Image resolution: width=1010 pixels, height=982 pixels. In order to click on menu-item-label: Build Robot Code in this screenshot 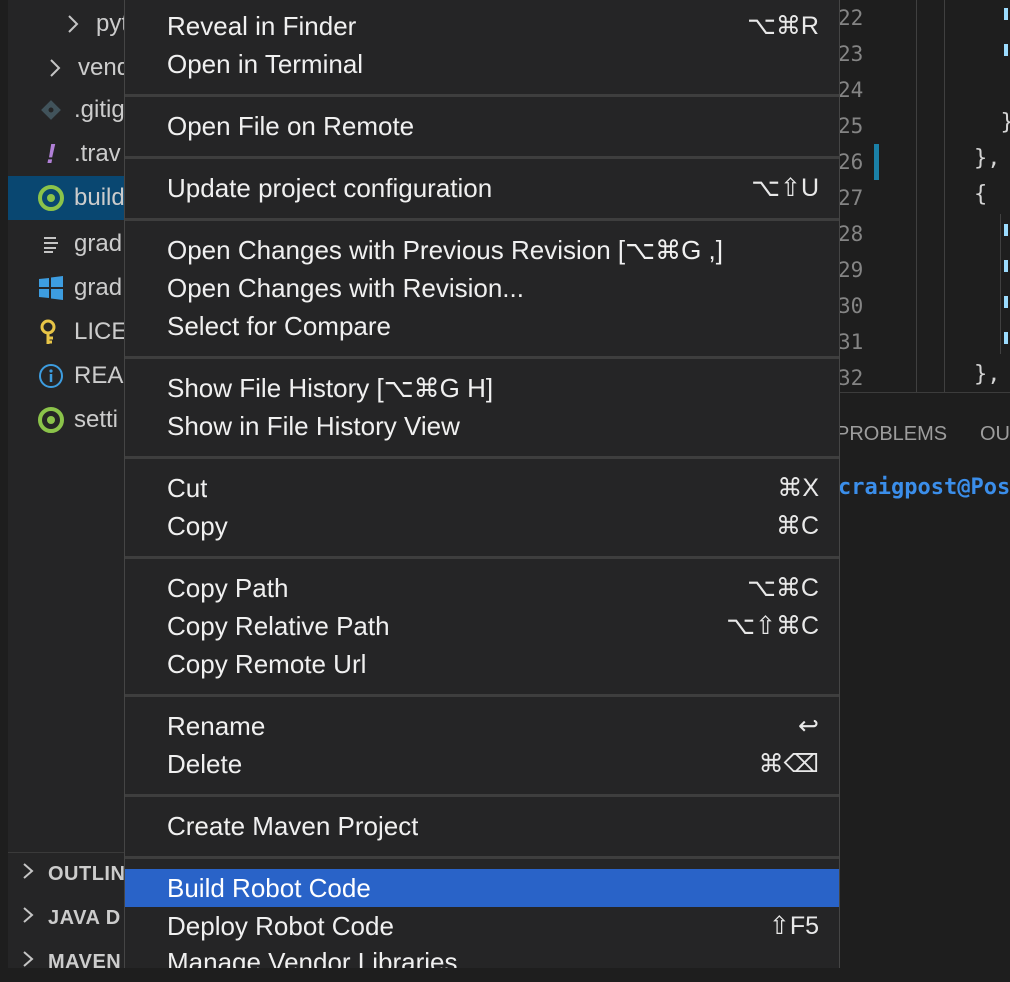, I will do `click(269, 887)`.